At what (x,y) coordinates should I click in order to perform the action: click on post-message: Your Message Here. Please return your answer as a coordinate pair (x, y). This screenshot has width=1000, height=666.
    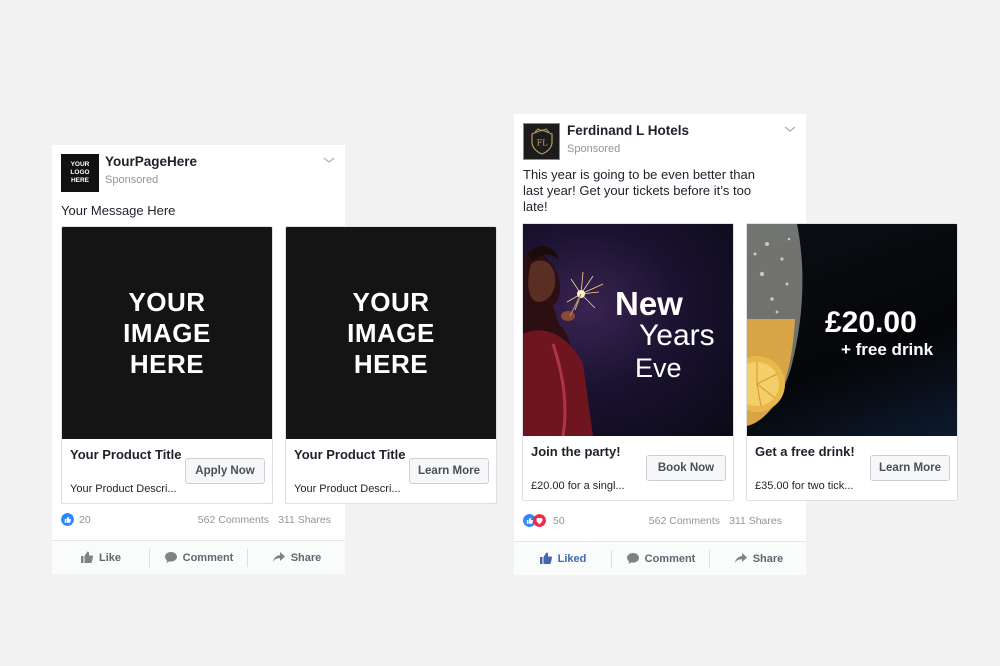
    Looking at the image, I should click on (118, 210).